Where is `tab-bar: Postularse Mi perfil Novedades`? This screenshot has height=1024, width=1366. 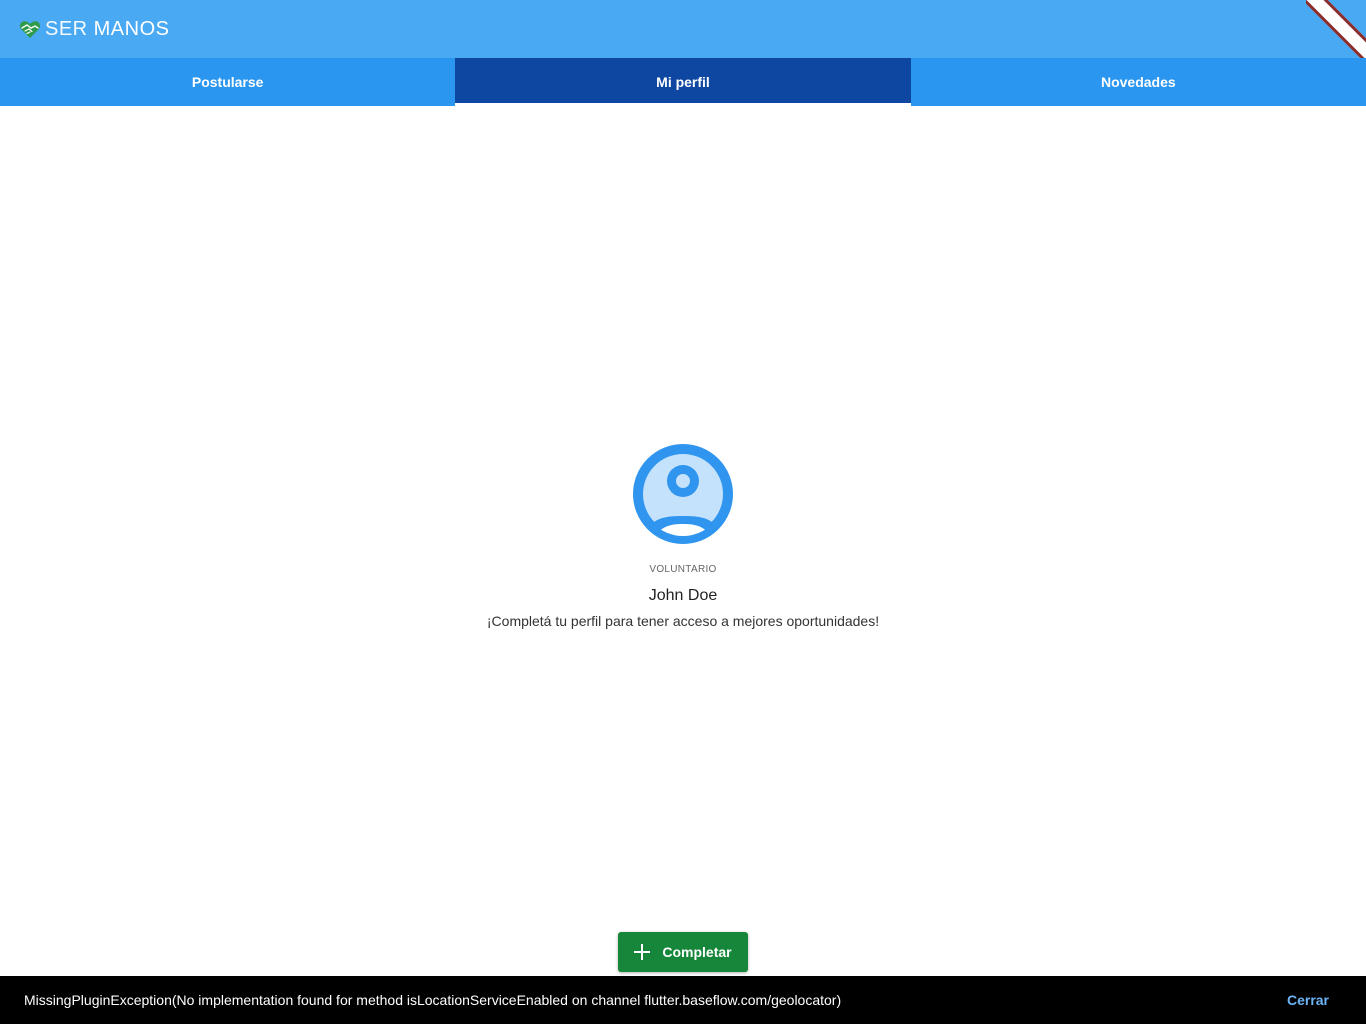 tab-bar: Postularse Mi perfil Novedades is located at coordinates (683, 82).